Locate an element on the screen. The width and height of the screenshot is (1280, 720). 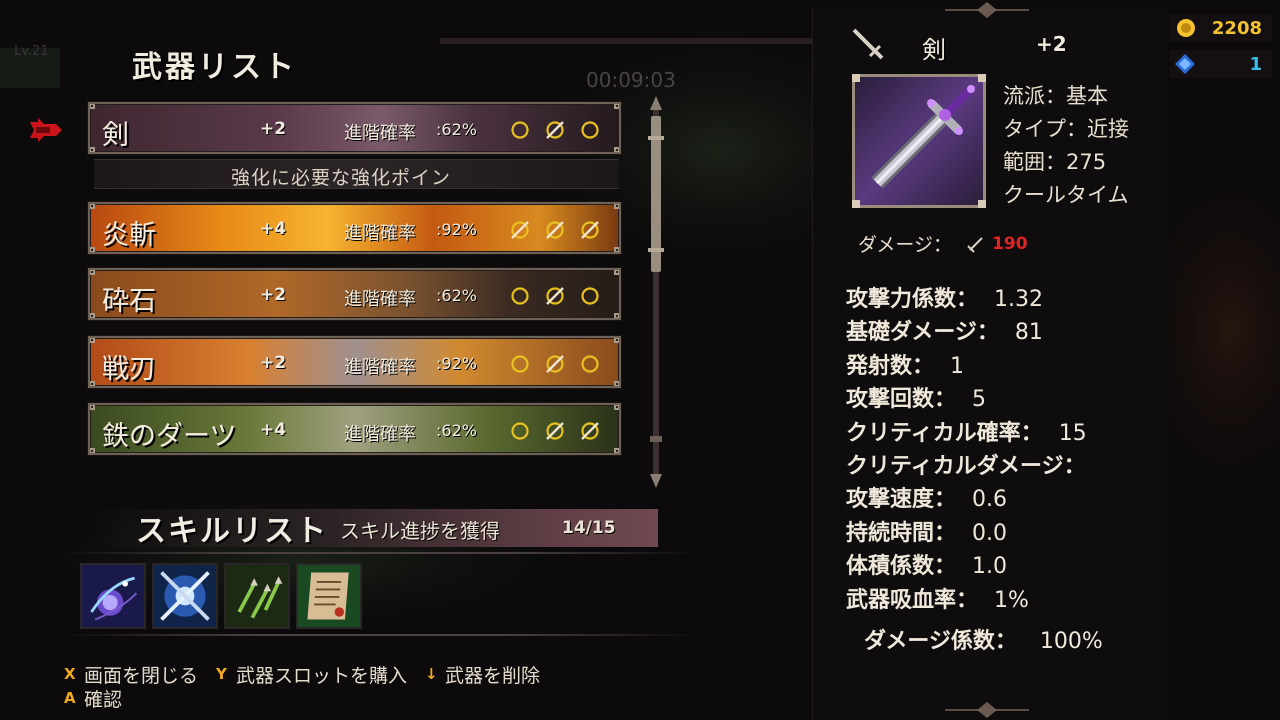
weapon-row-iron-darts: 鉄のダーツ +4 進階確率:62% is located at coordinates (354, 429).